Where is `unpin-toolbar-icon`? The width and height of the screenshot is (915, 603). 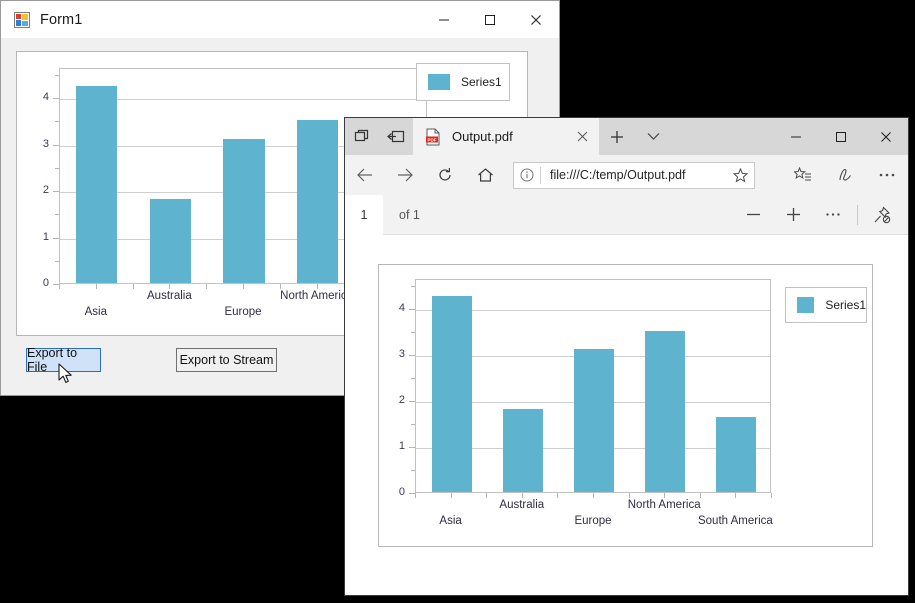
unpin-toolbar-icon is located at coordinates (882, 215).